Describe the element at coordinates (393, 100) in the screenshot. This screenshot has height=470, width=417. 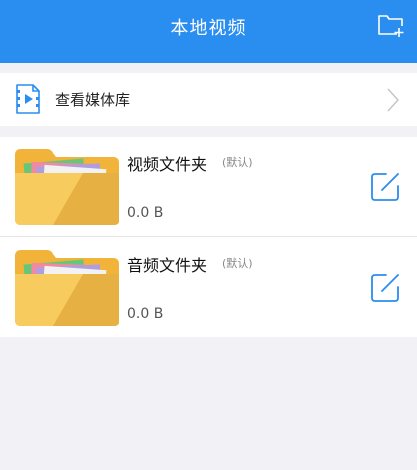
I see `chevron-right-icon` at that location.